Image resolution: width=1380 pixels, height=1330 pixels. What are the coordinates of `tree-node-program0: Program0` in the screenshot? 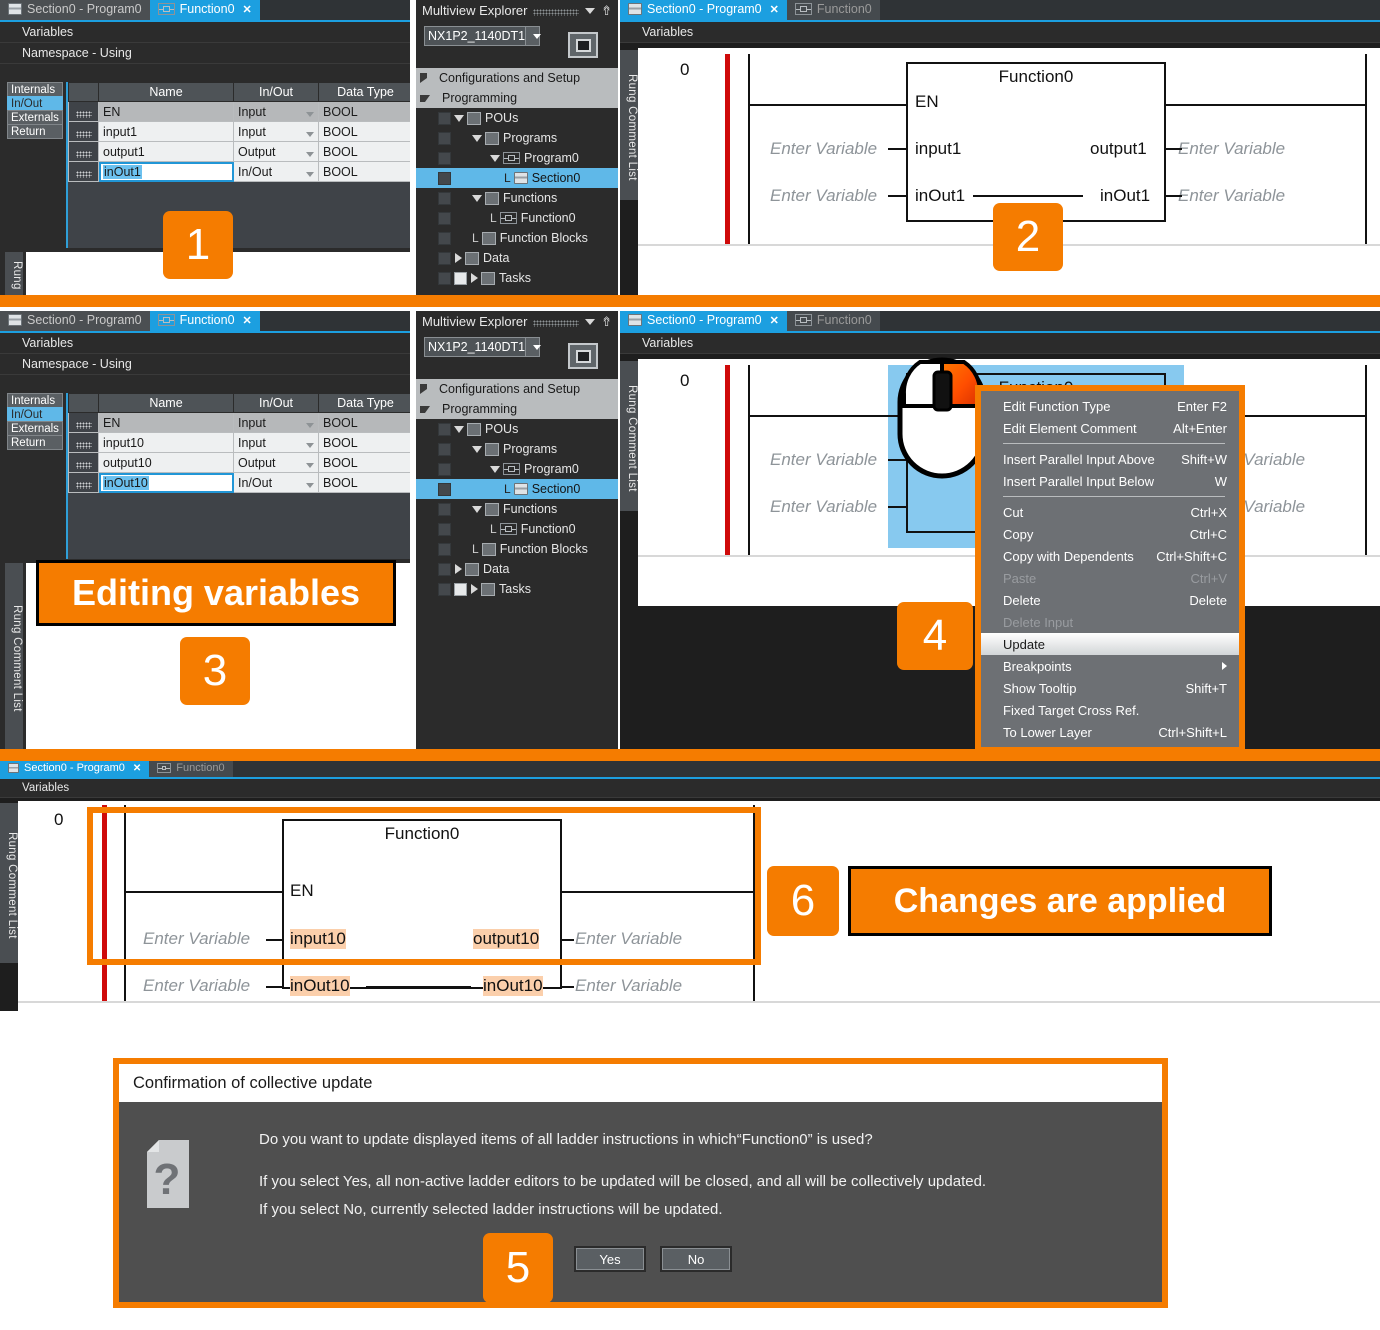 It's located at (517, 469).